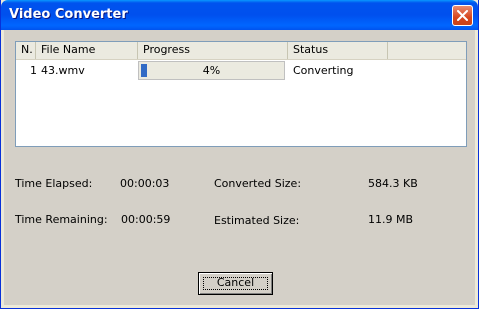  I want to click on time-remaining-value: 00:00:59, so click(146, 219).